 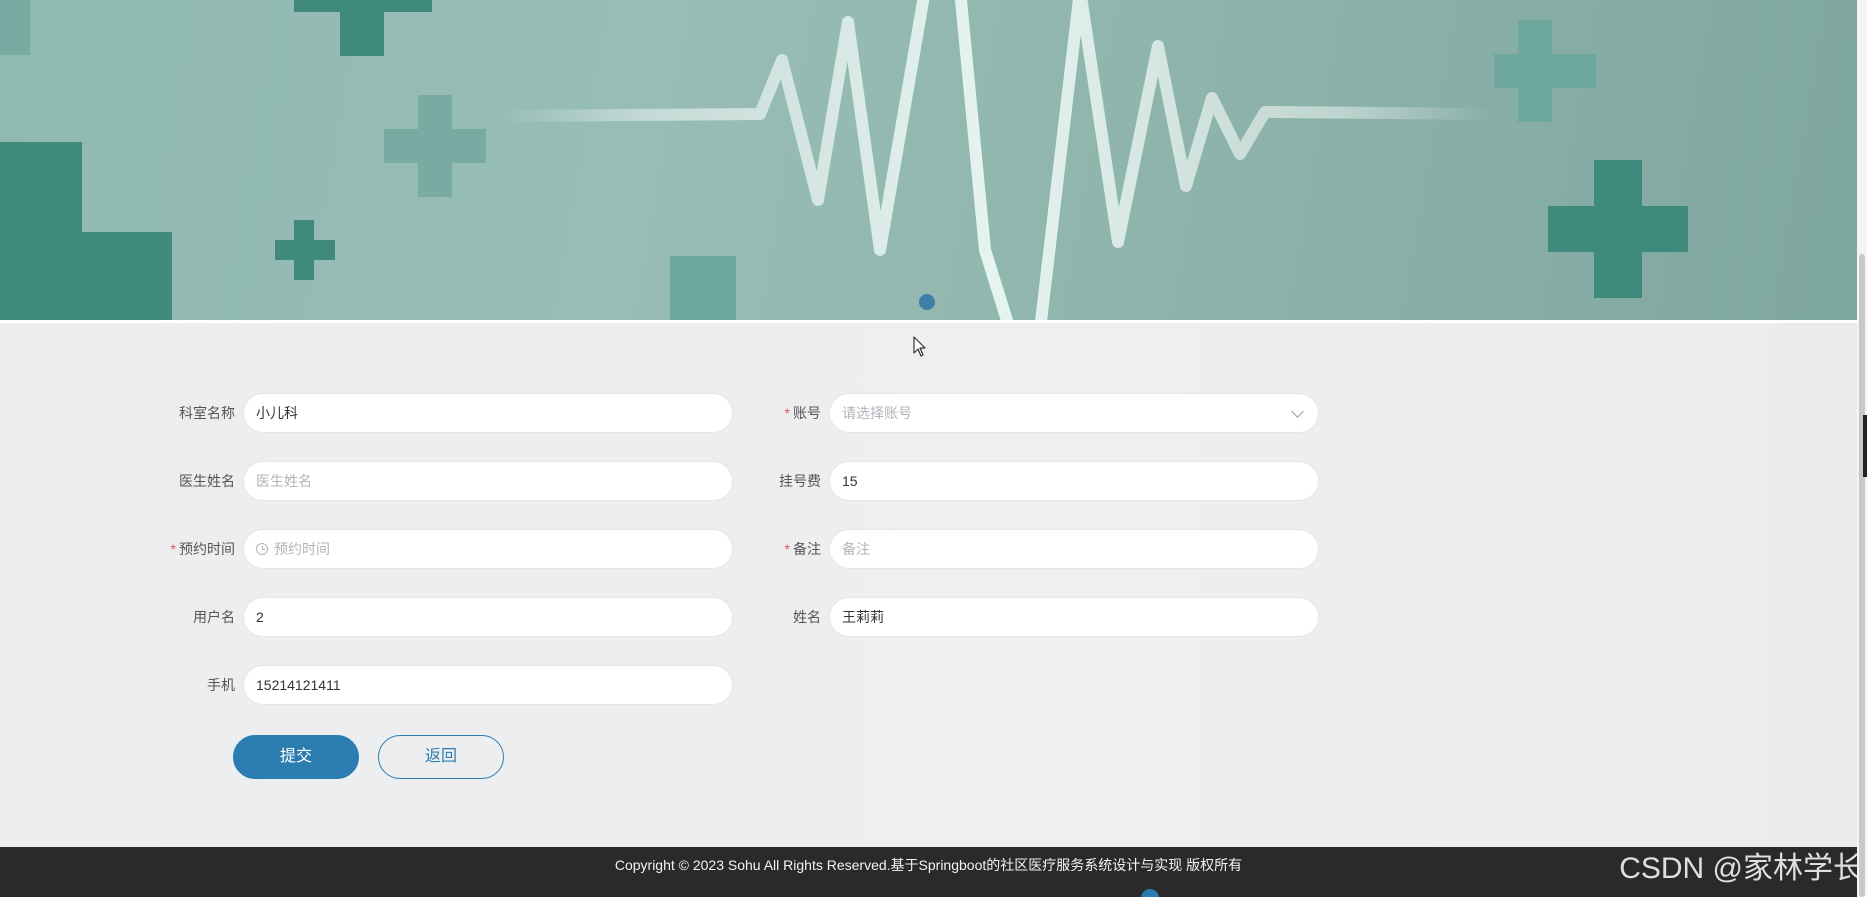 I want to click on scrollbar-thumb, so click(x=1862, y=575).